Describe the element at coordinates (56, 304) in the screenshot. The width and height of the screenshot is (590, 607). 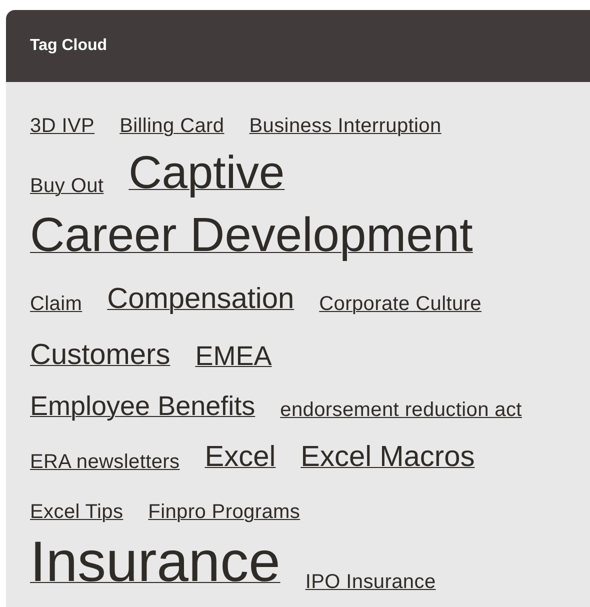
I see `tag-link: Claim` at that location.